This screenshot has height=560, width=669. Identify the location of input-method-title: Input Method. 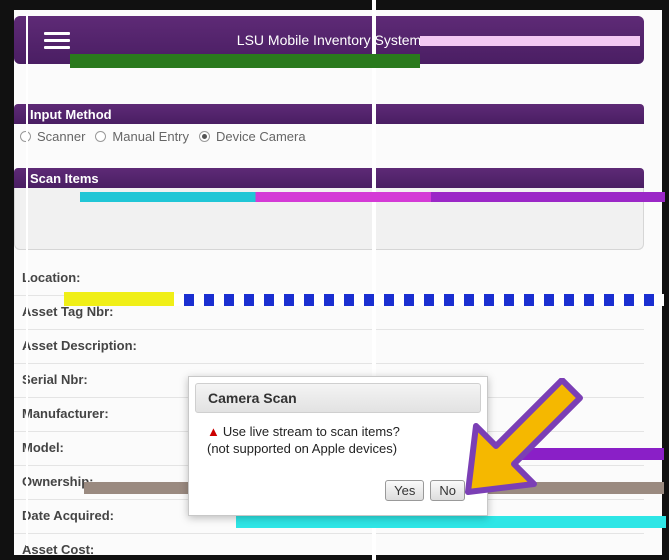
(329, 114).